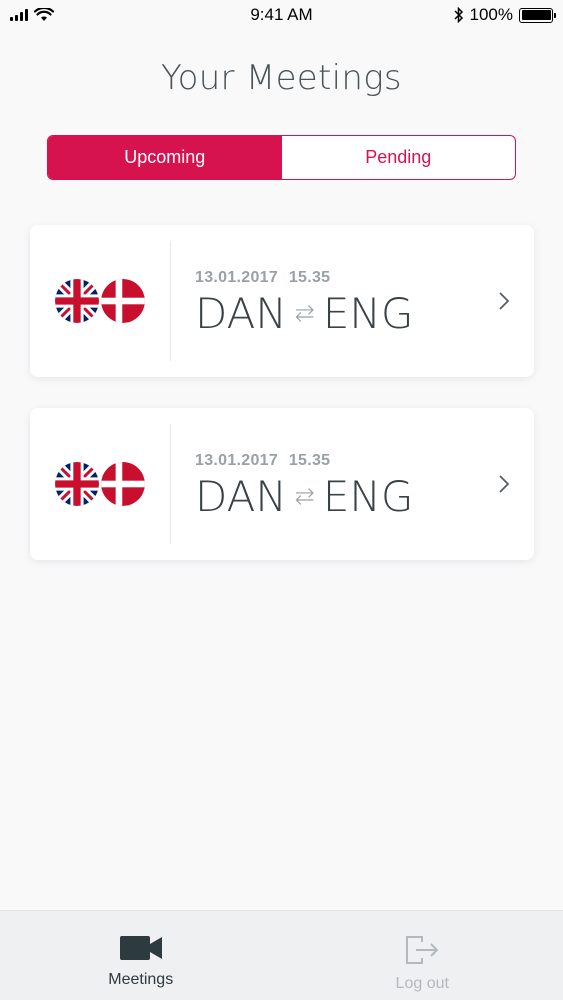 Image resolution: width=563 pixels, height=1000 pixels. What do you see at coordinates (141, 979) in the screenshot?
I see `tab-meetings-label: Meetings` at bounding box center [141, 979].